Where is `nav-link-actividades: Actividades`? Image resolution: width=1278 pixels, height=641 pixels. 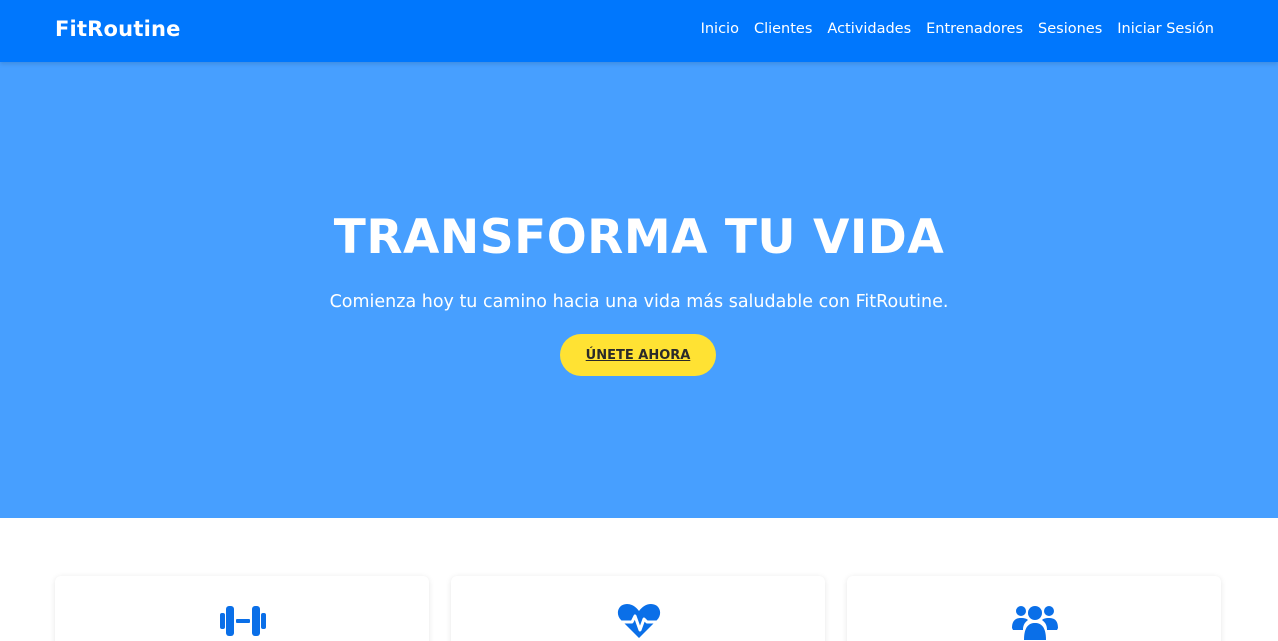
nav-link-actividades: Actividades is located at coordinates (869, 29).